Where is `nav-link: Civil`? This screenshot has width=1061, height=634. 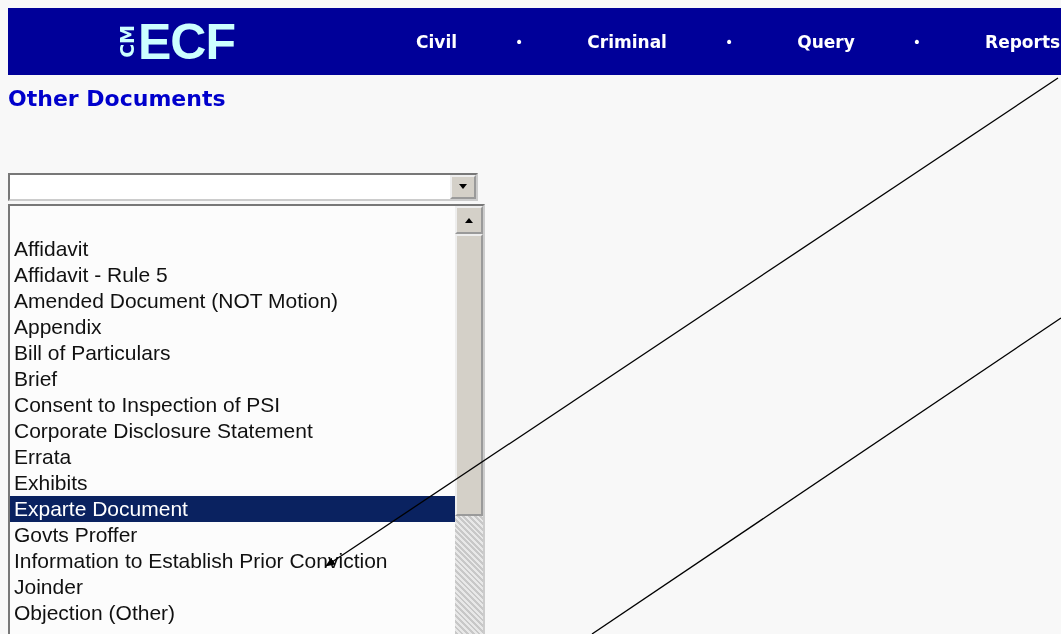
nav-link: Civil is located at coordinates (437, 41).